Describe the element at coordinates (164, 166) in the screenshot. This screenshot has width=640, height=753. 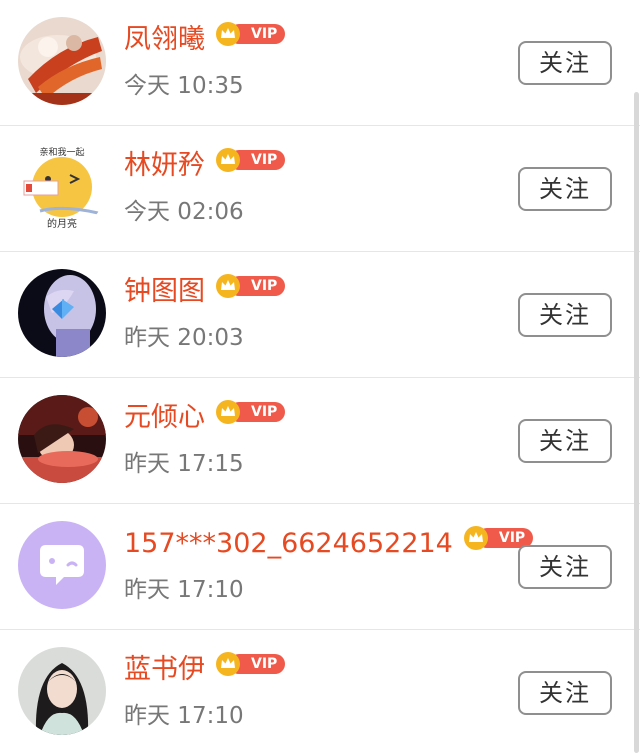
I see `user-name: 林妍矜` at that location.